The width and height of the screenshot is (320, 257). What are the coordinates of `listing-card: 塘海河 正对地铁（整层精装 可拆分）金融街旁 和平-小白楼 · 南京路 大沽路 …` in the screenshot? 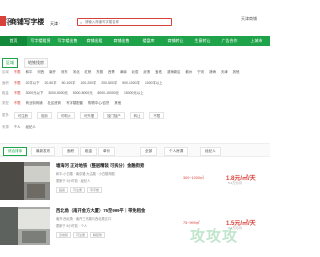 It's located at (135, 184).